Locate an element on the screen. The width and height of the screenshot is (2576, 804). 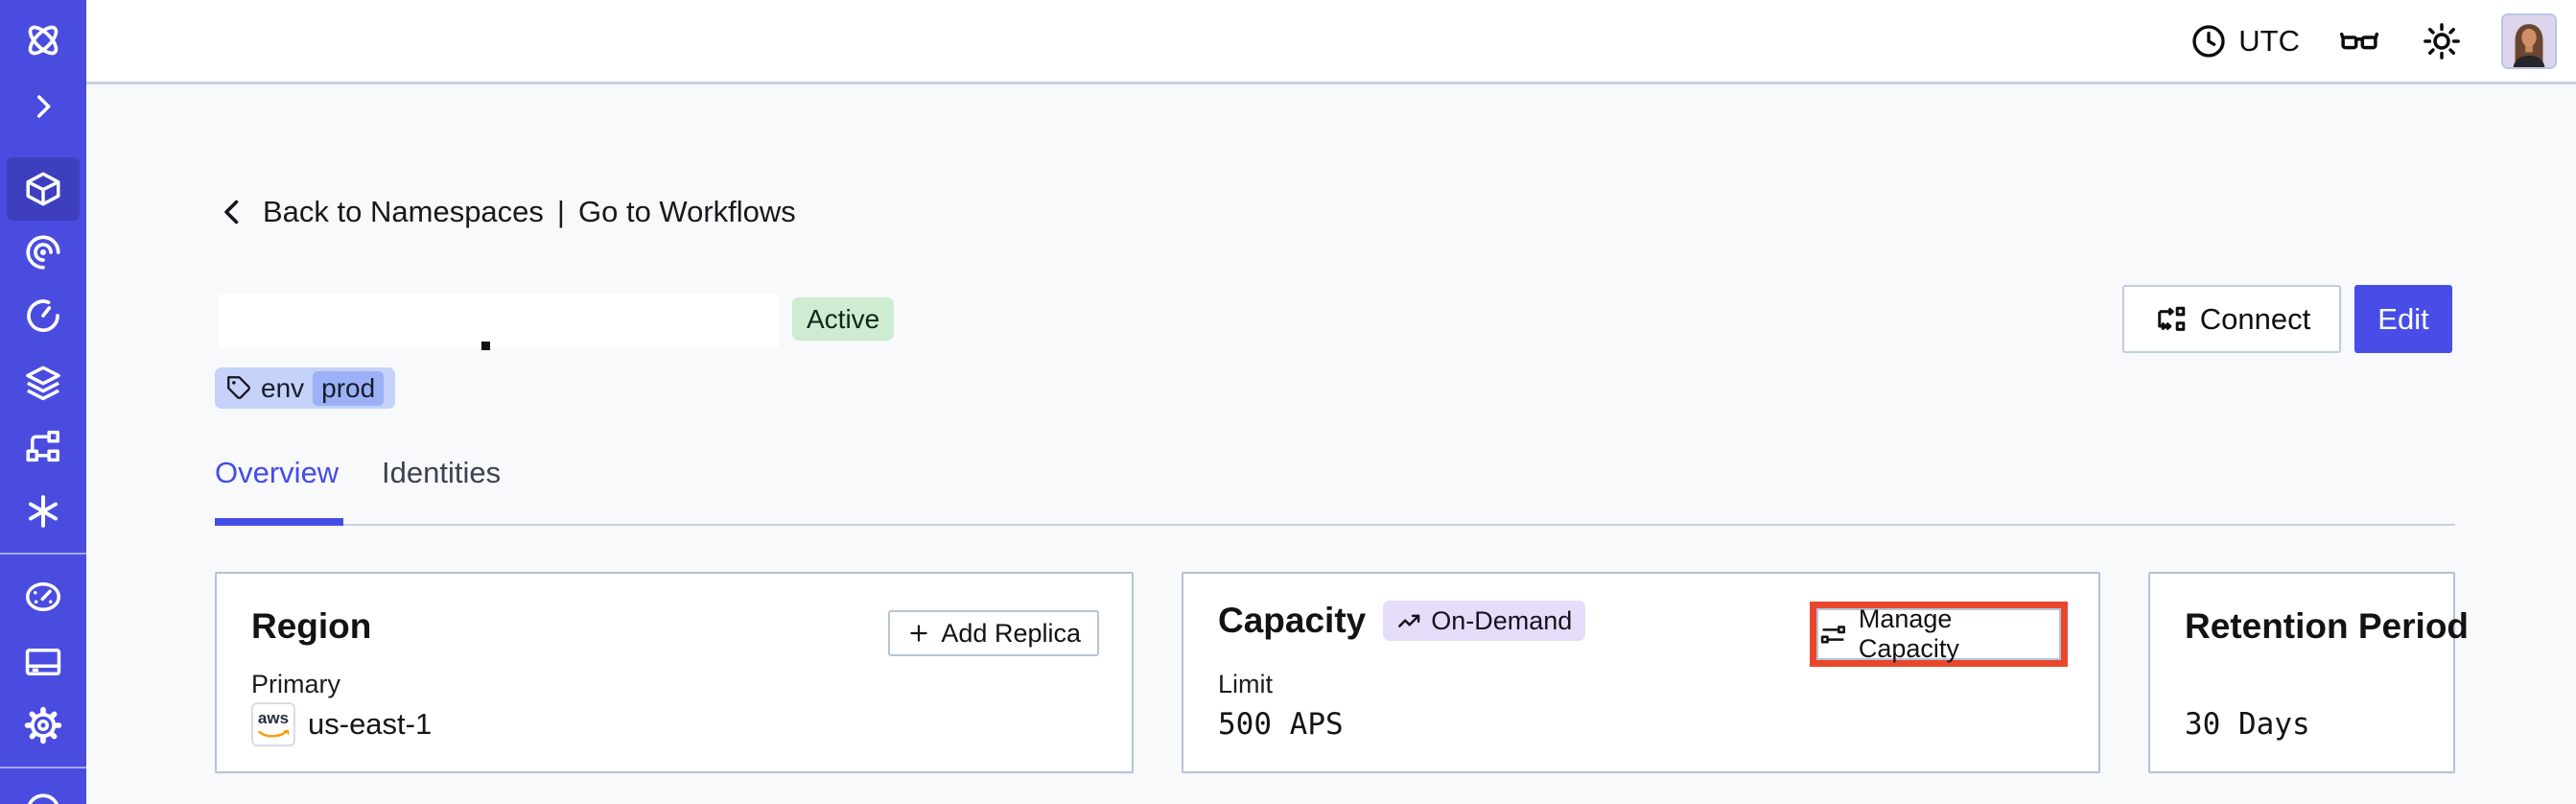
timezone-label: UTC is located at coordinates (2269, 41).